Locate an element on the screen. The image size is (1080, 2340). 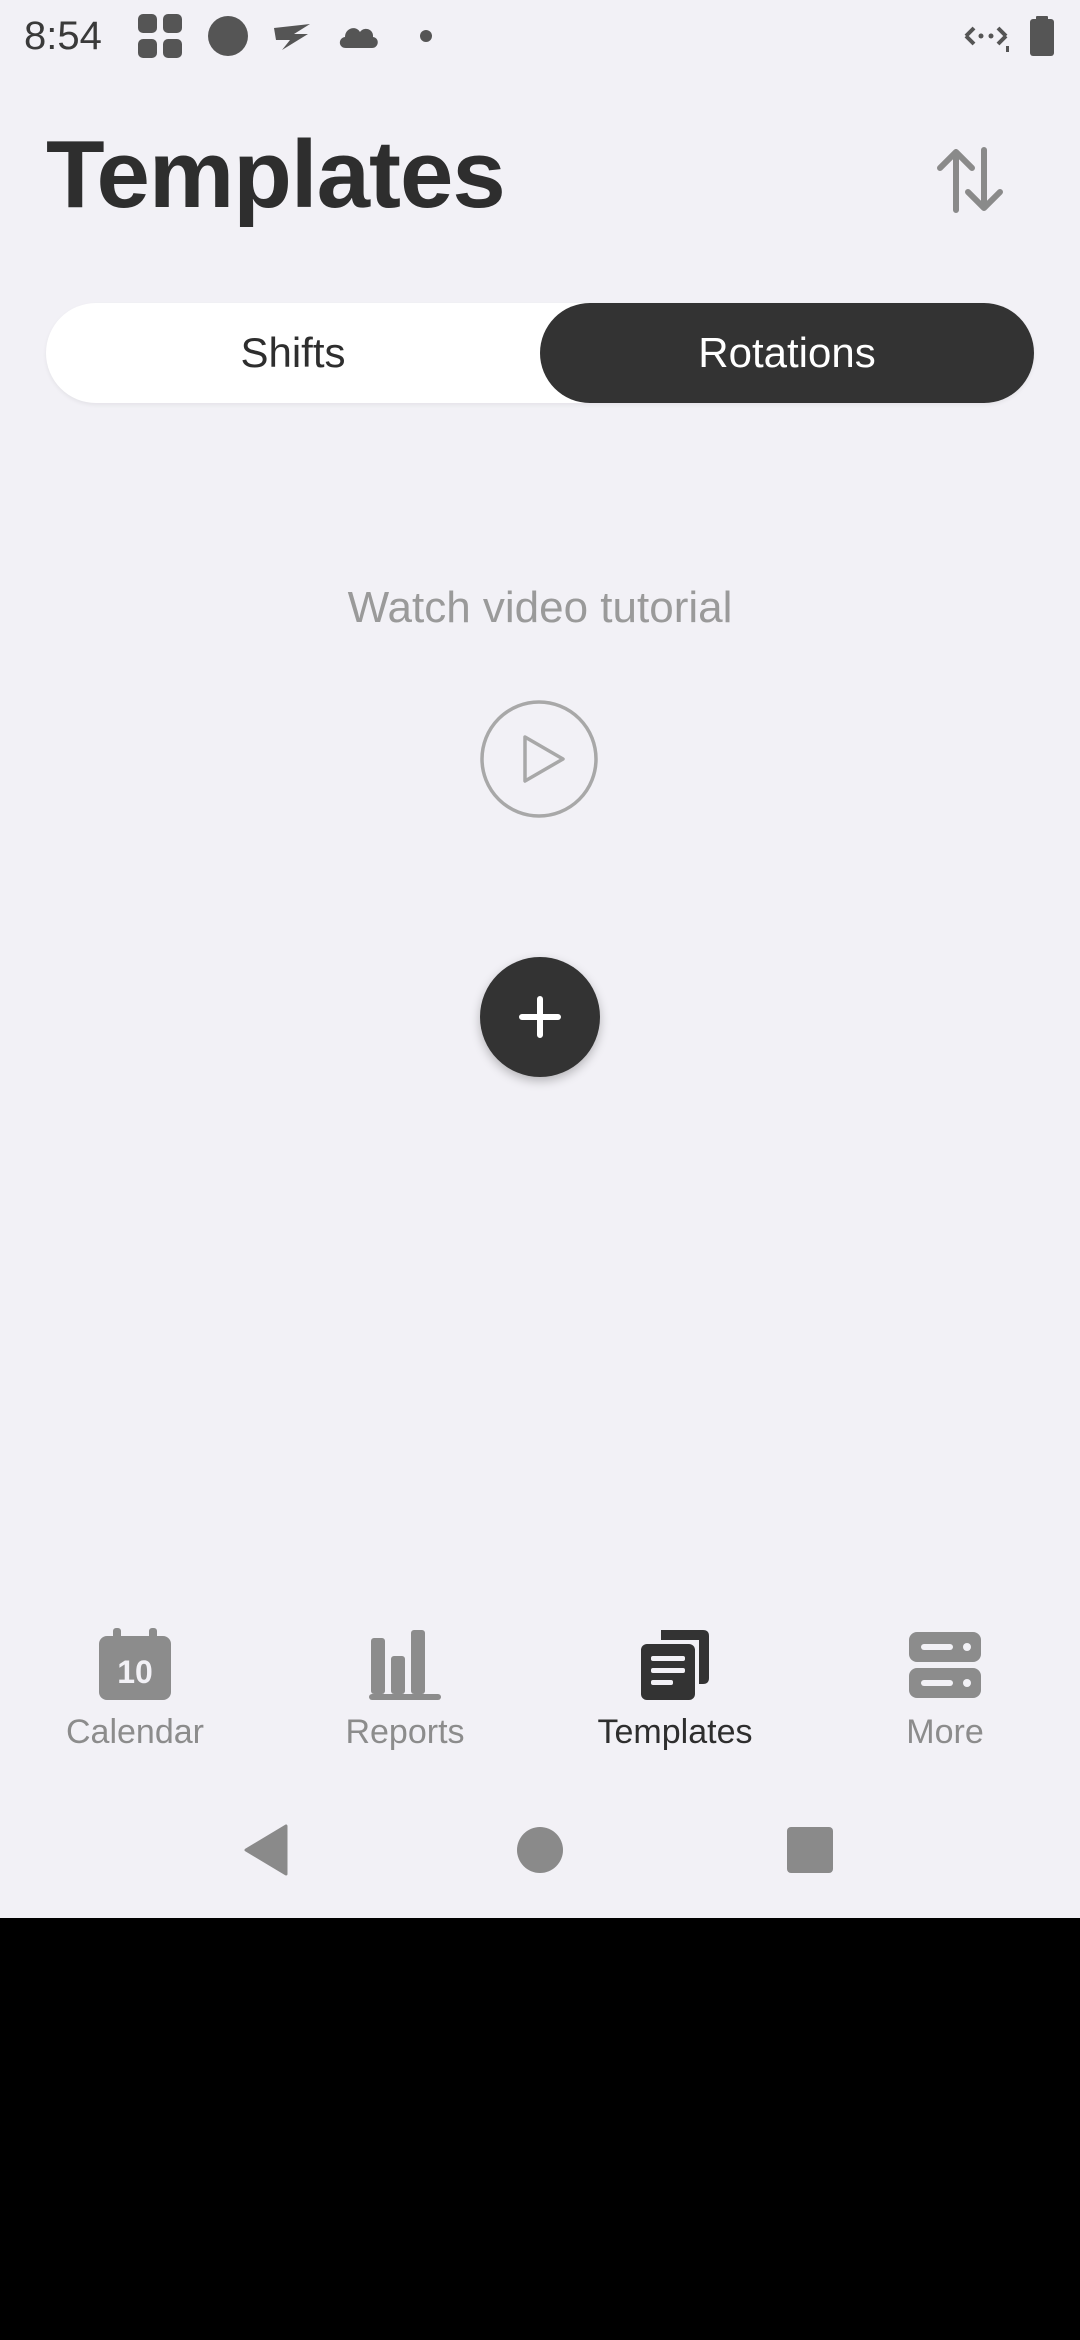
battery-icon is located at coordinates (1042, 36).